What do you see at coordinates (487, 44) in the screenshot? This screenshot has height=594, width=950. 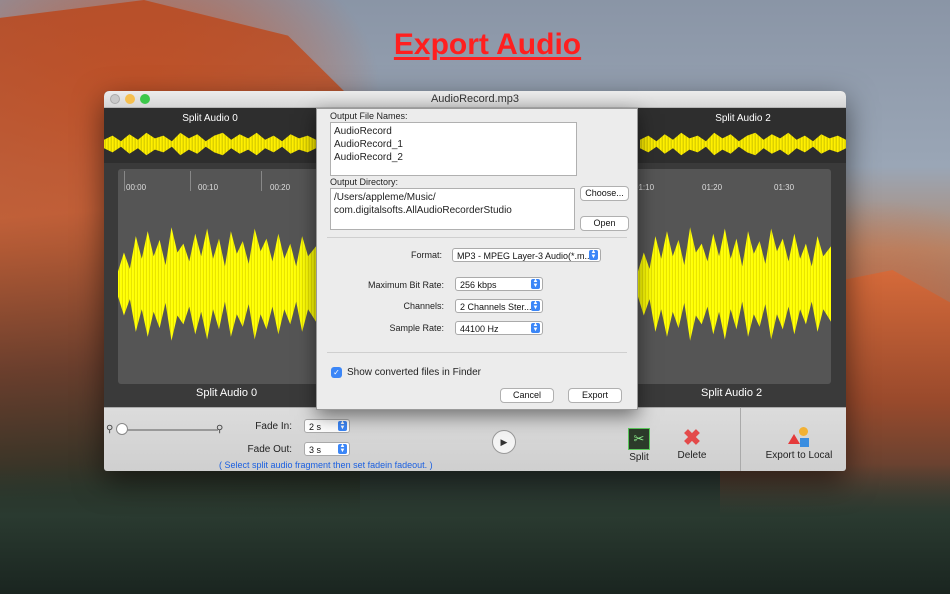 I see `page-headline: Export Audio` at bounding box center [487, 44].